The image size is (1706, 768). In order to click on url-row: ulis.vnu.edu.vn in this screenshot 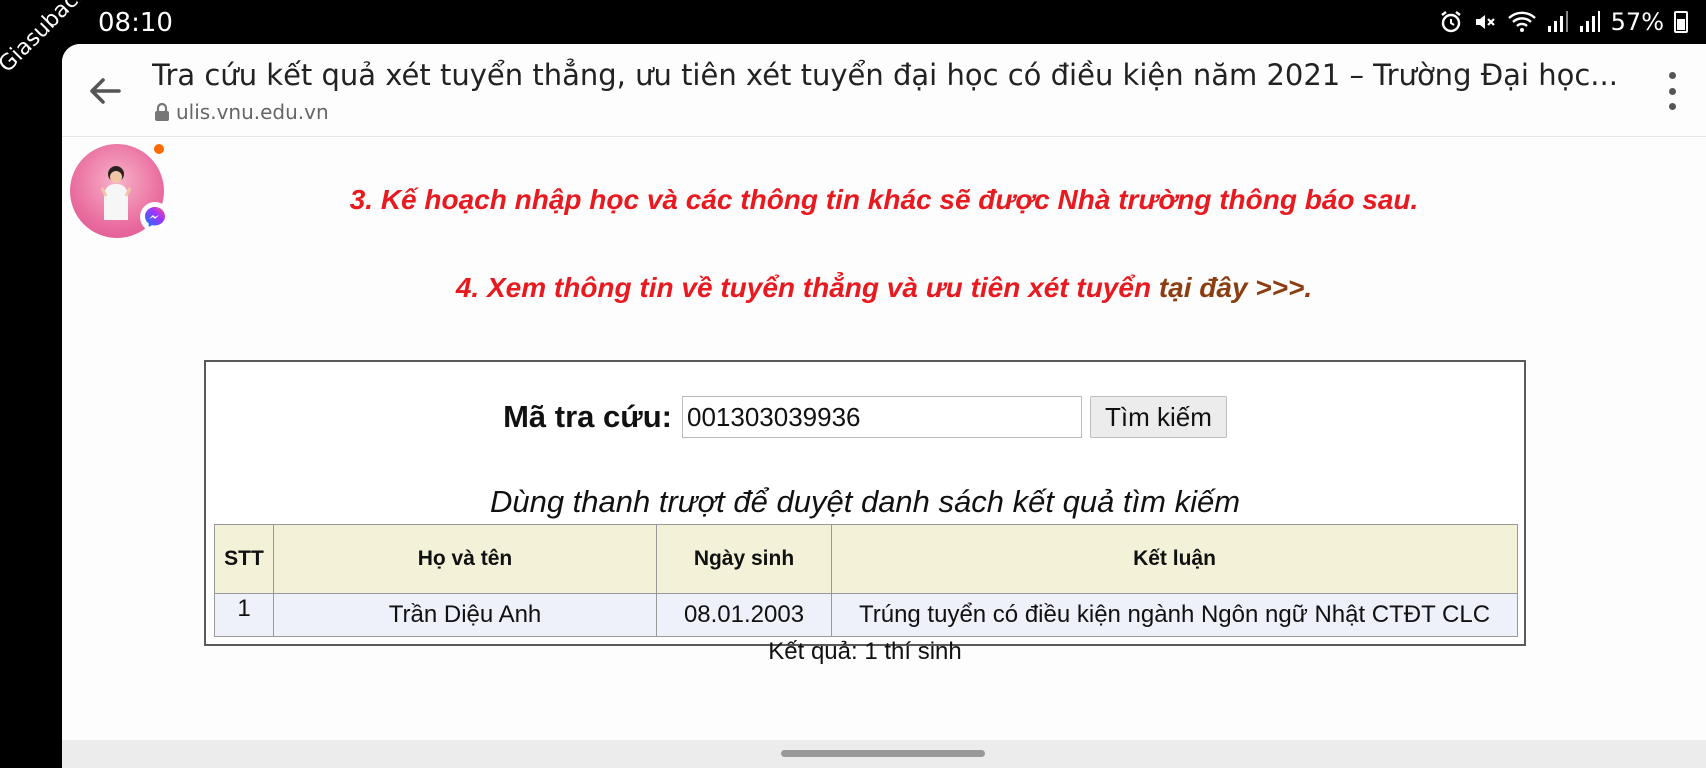, I will do `click(241, 112)`.